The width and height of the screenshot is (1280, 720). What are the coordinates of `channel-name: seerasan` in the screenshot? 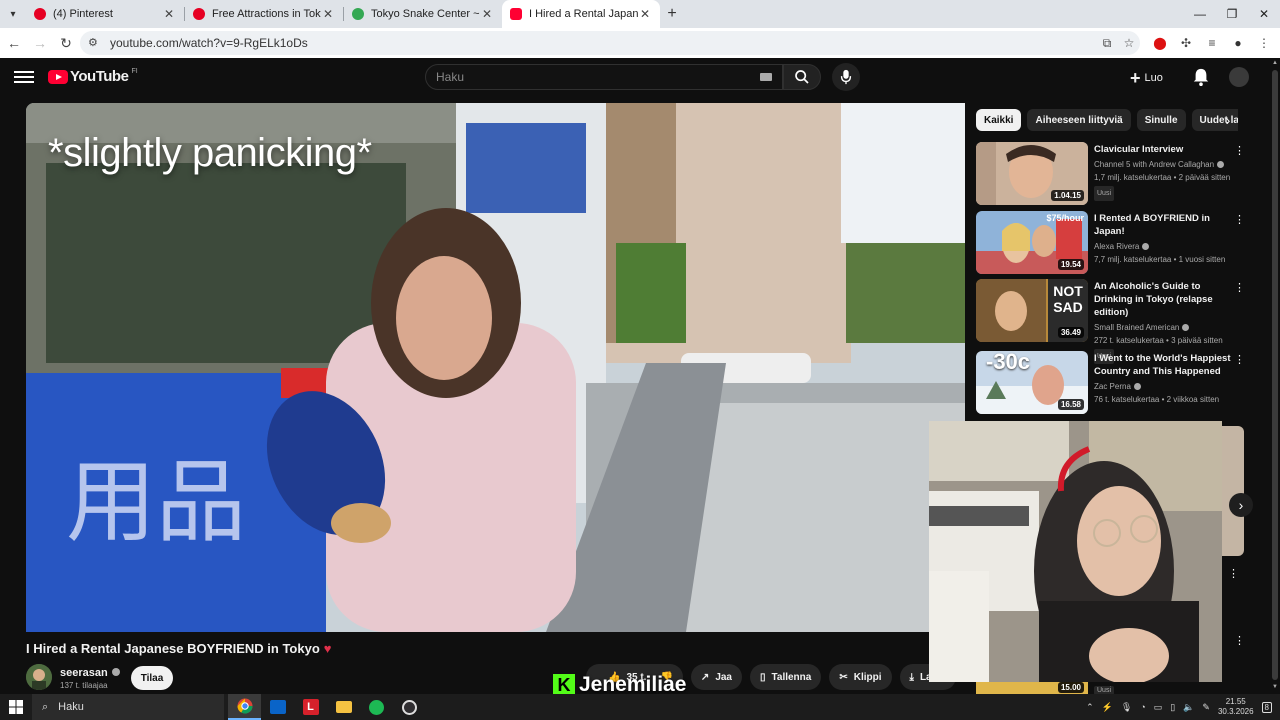 It's located at (90, 673).